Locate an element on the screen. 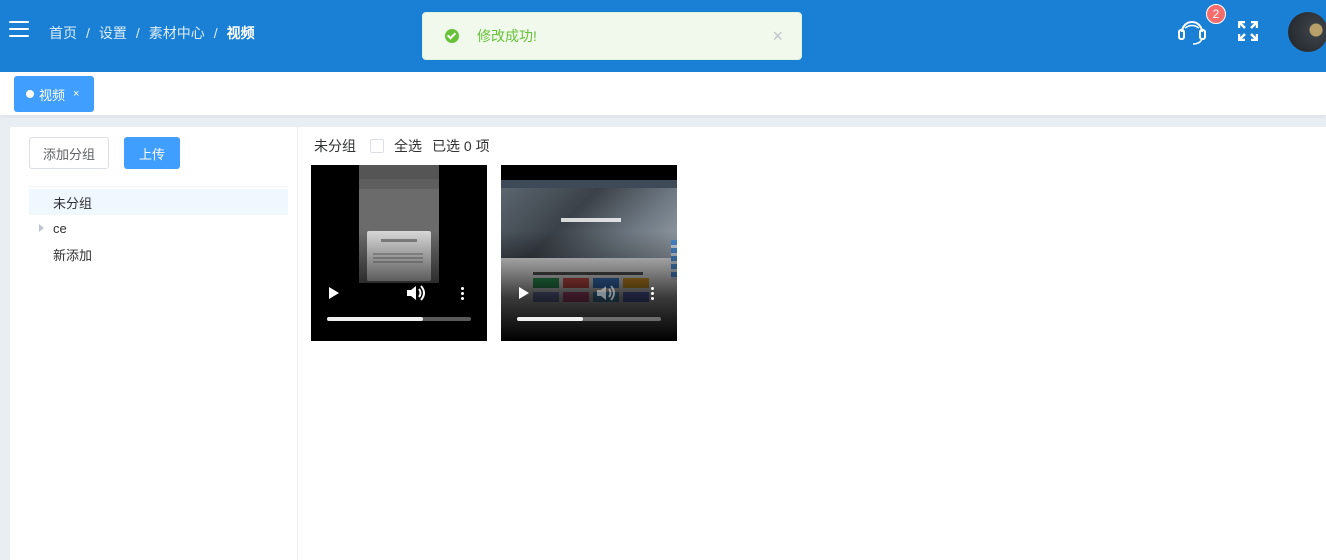 The width and height of the screenshot is (1326, 560). tree-item-label: ce is located at coordinates (60, 228).